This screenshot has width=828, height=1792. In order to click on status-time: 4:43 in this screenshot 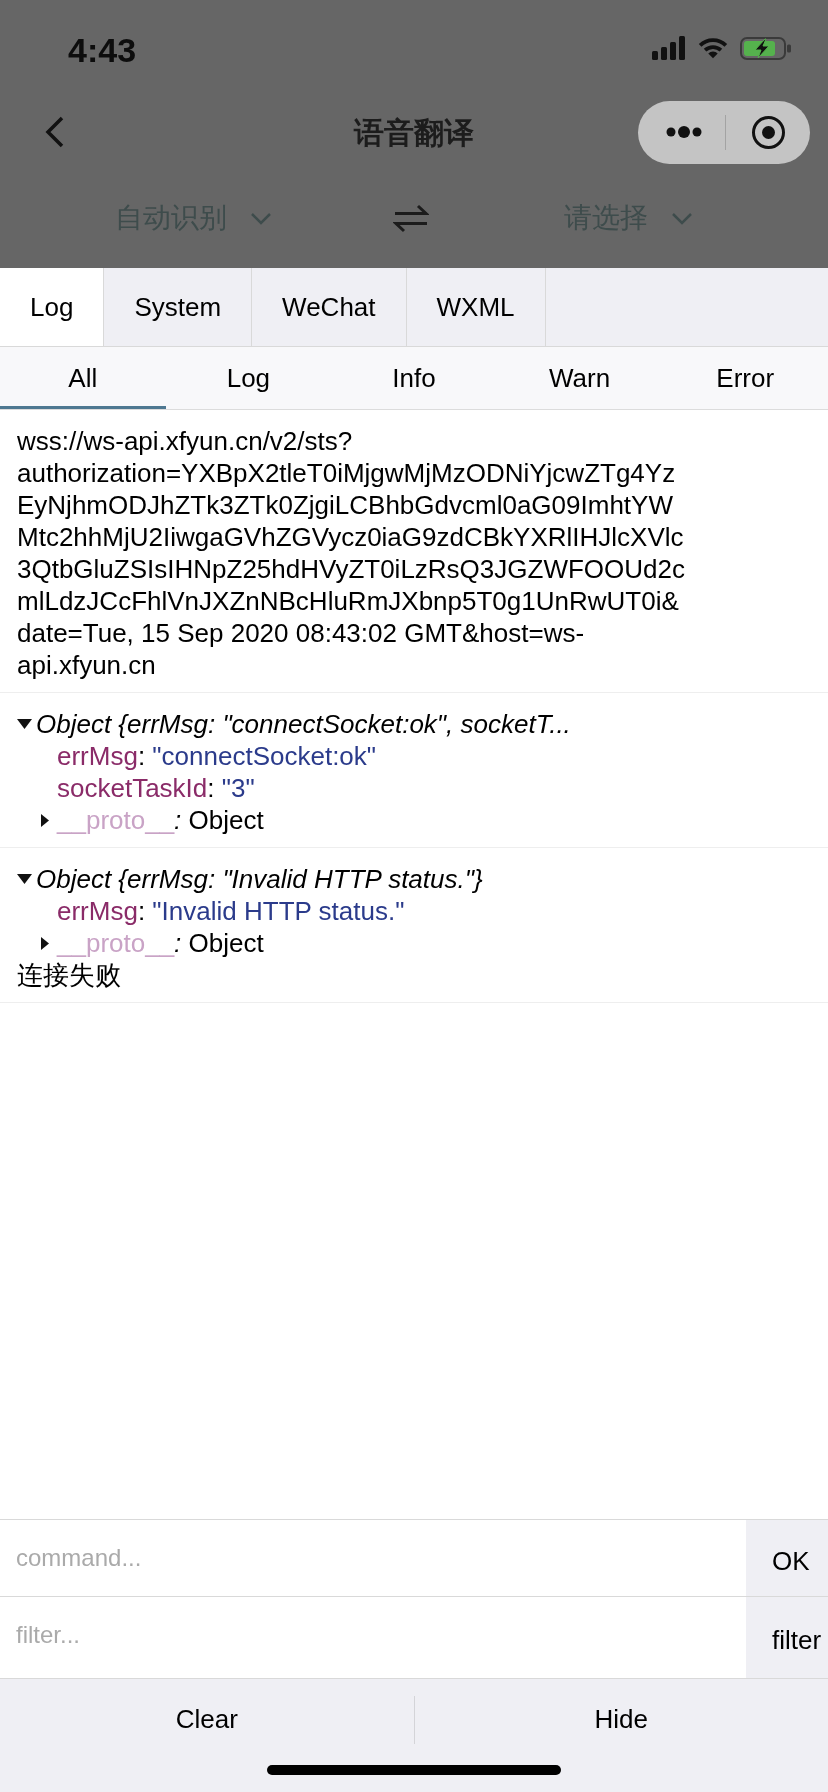, I will do `click(102, 50)`.